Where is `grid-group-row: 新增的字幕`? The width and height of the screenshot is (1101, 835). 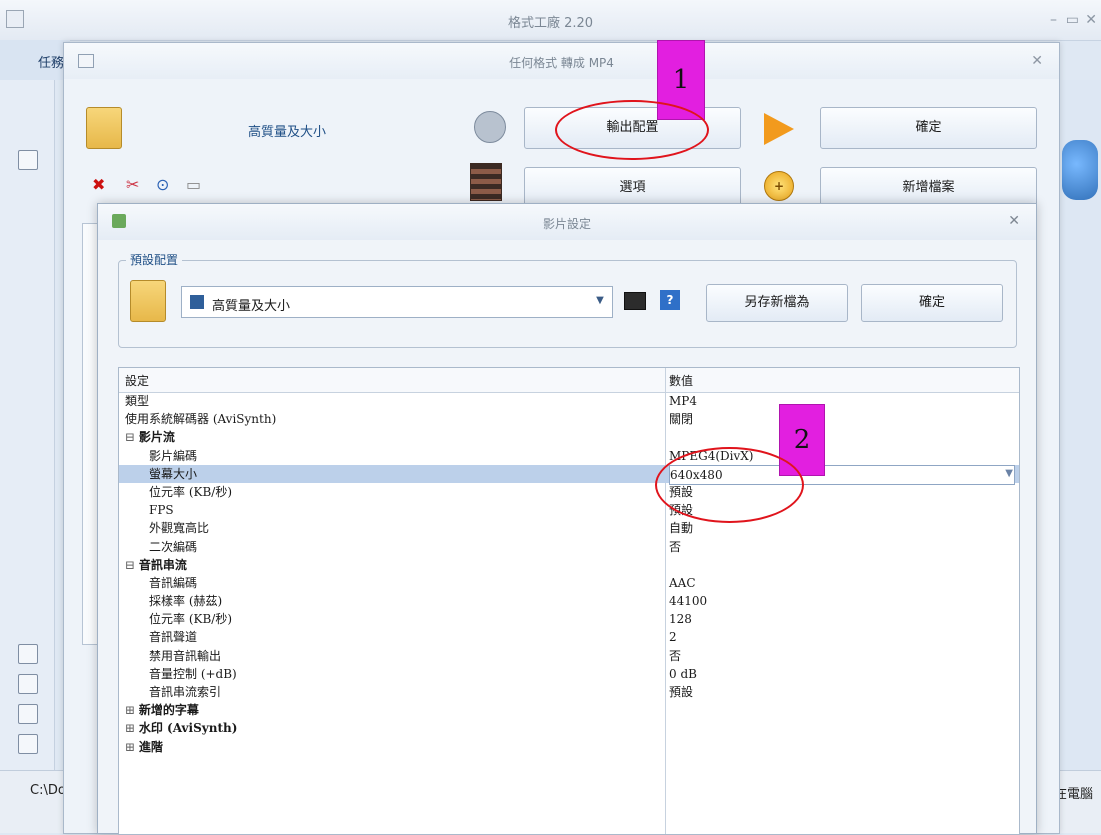 grid-group-row: 新增的字幕 is located at coordinates (569, 710).